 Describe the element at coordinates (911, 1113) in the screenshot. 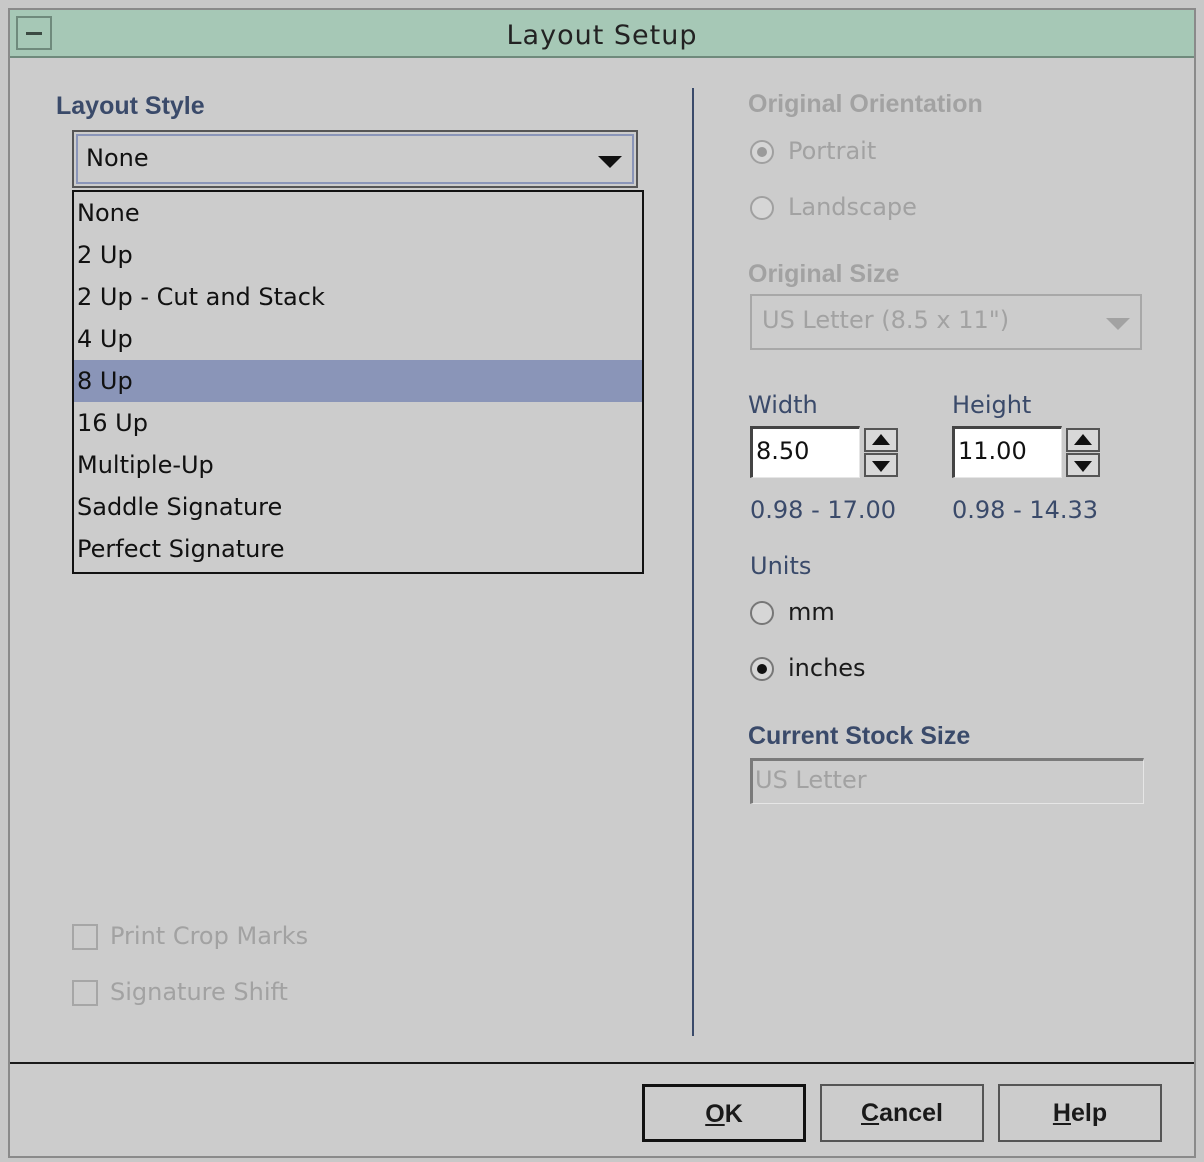

I see `cancel-label: ancel` at that location.